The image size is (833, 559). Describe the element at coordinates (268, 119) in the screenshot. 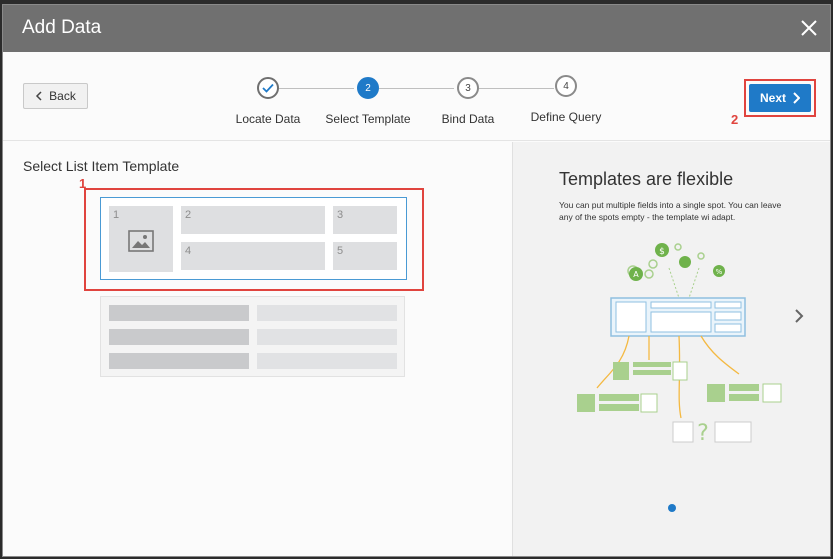

I see `step-label: Locate Data` at that location.